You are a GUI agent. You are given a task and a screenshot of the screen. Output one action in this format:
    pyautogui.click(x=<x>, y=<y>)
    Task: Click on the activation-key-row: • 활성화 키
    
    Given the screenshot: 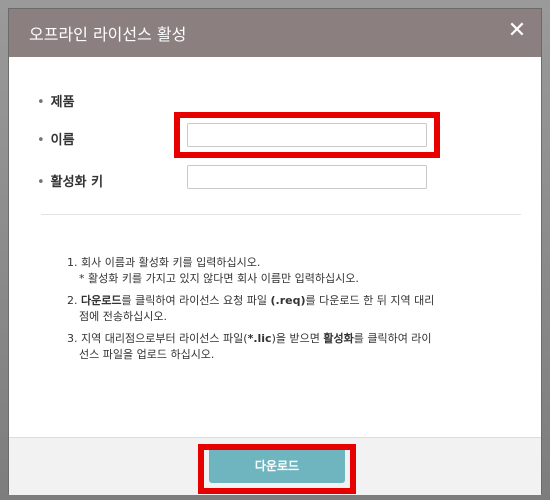 What is the action you would take?
    pyautogui.click(x=70, y=180)
    